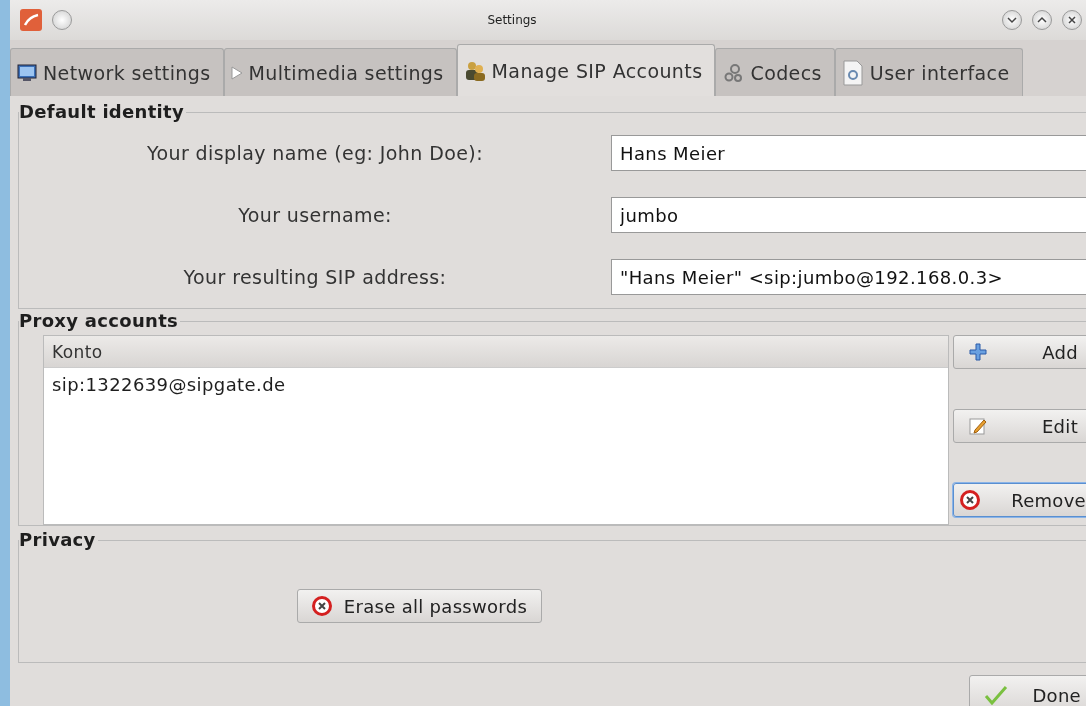 The height and width of the screenshot is (706, 1086). What do you see at coordinates (315, 277) in the screenshot?
I see `field-label: Your resulting SIP address:` at bounding box center [315, 277].